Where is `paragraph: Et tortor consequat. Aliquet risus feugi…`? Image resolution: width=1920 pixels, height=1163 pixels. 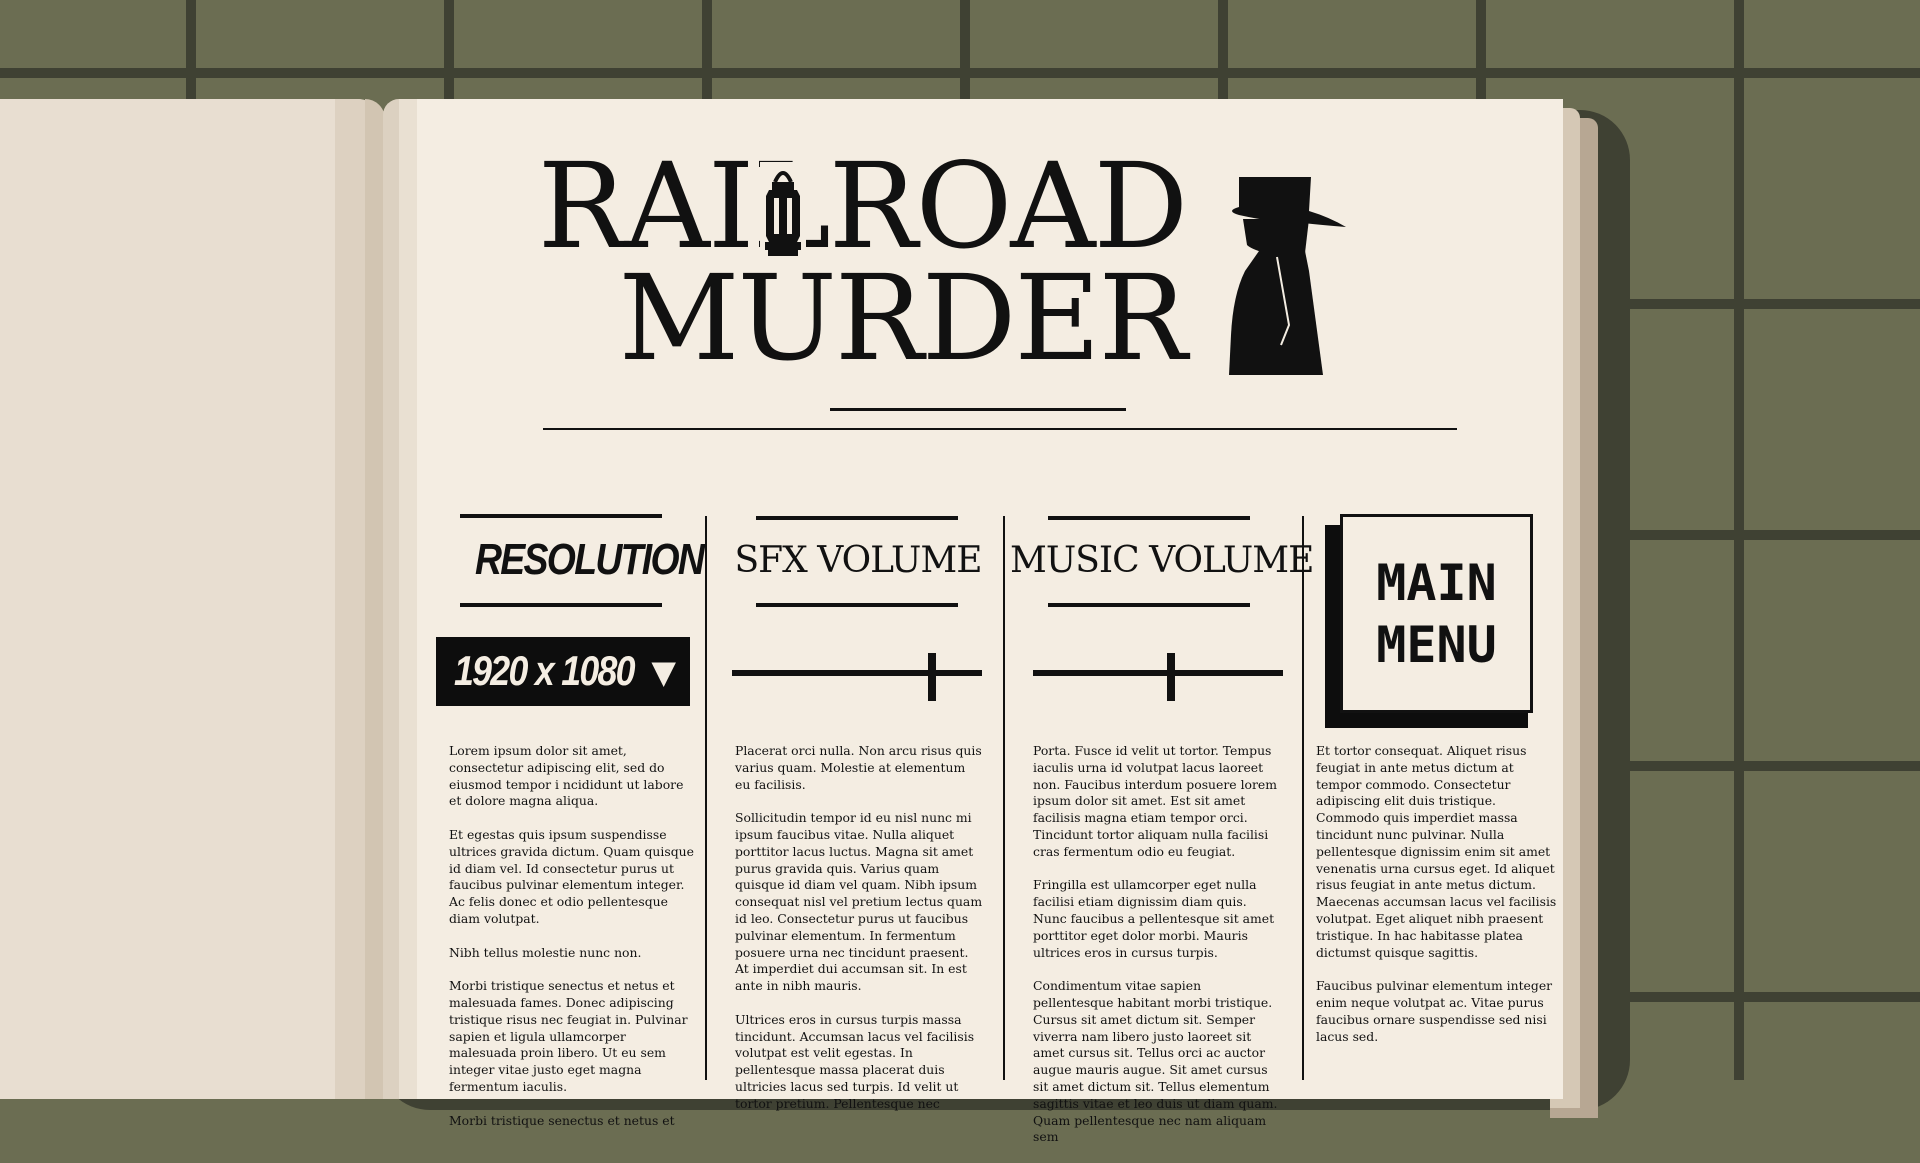
paragraph: Et tortor consequat. Aliquet risus feugi… is located at coordinates (1436, 851).